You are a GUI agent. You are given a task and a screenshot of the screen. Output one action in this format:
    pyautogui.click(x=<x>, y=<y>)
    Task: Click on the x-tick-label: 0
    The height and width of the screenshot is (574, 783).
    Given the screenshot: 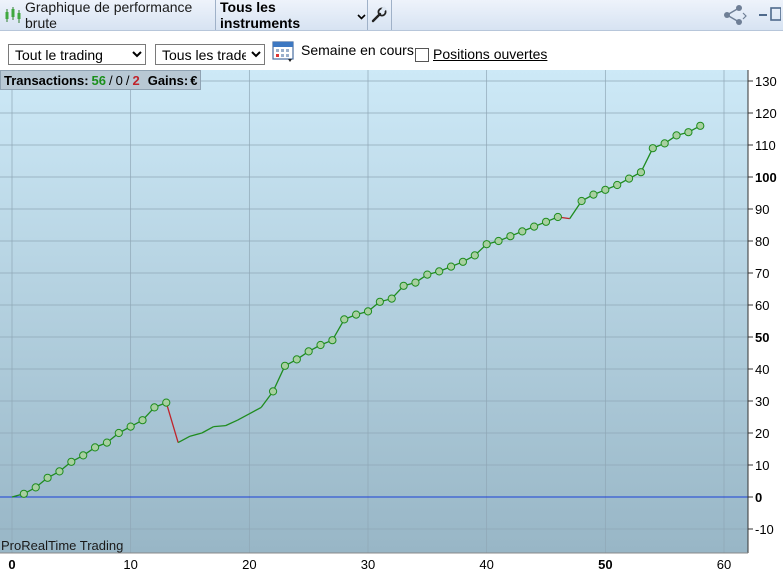 What is the action you would take?
    pyautogui.click(x=11, y=564)
    